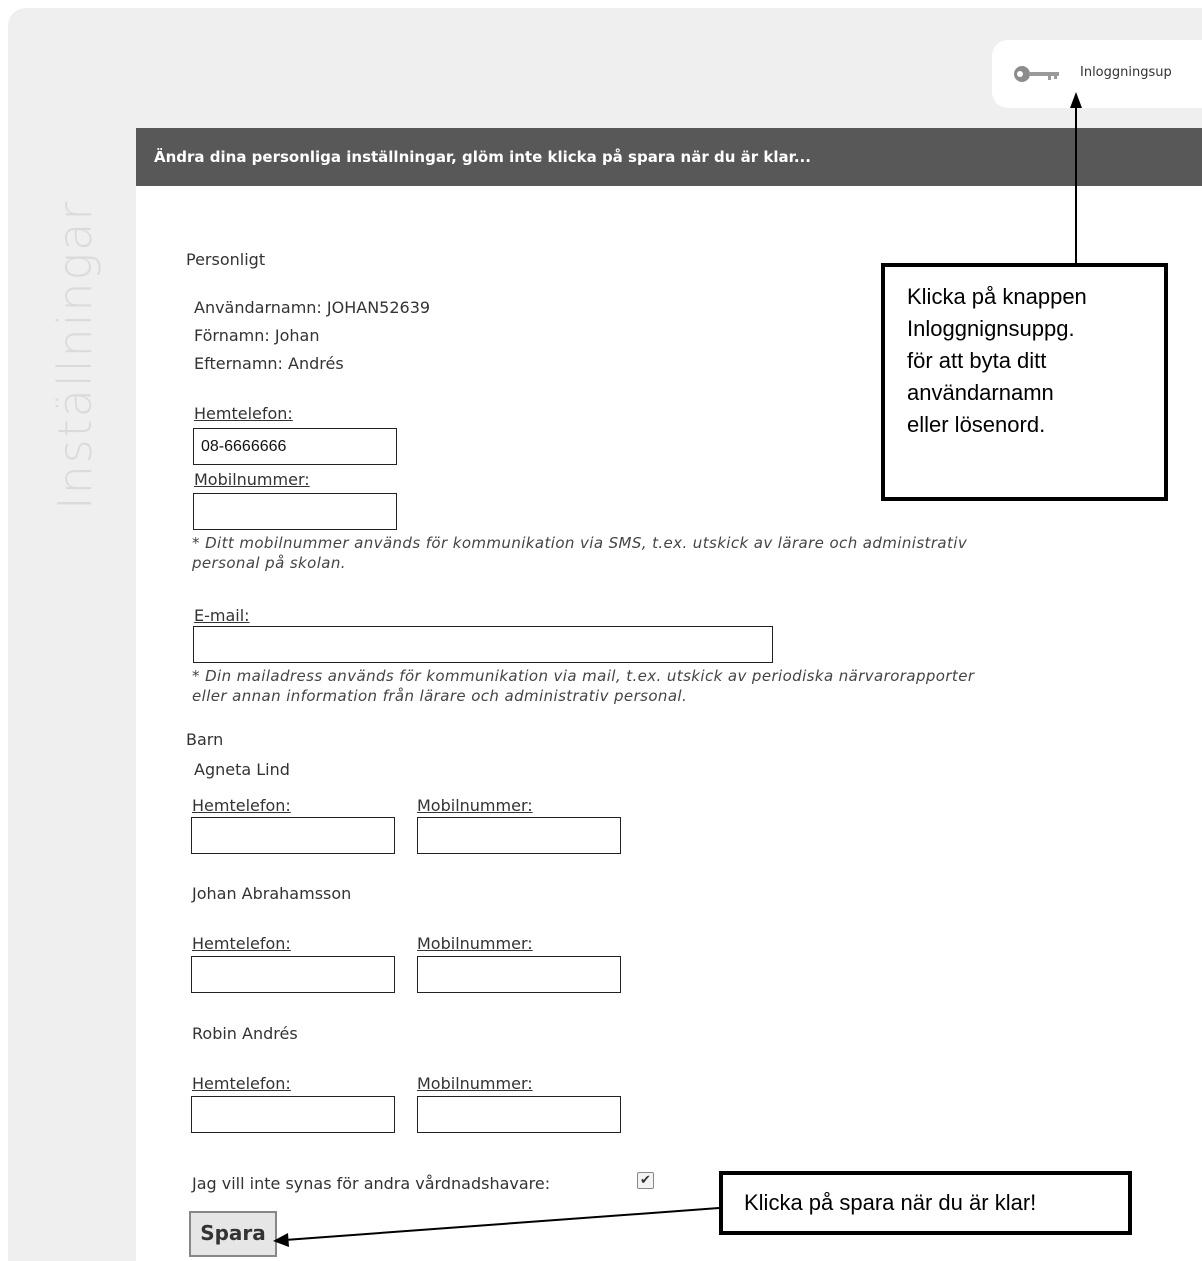 The width and height of the screenshot is (1202, 1261). Describe the element at coordinates (977, 360) in the screenshot. I see `callout-line: för att byta ditt` at that location.